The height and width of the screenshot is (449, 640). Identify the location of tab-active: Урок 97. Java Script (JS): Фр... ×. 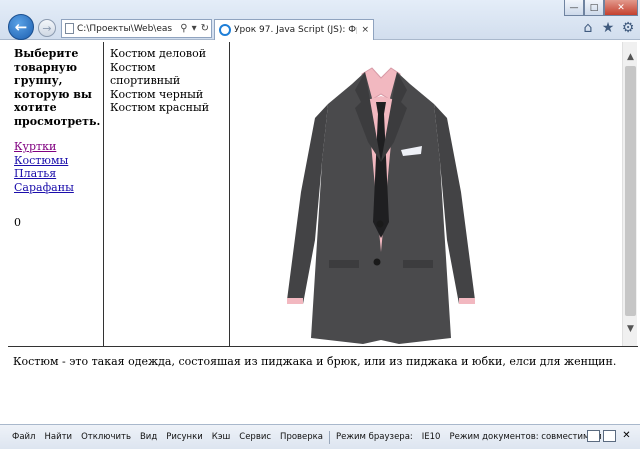
(294, 29).